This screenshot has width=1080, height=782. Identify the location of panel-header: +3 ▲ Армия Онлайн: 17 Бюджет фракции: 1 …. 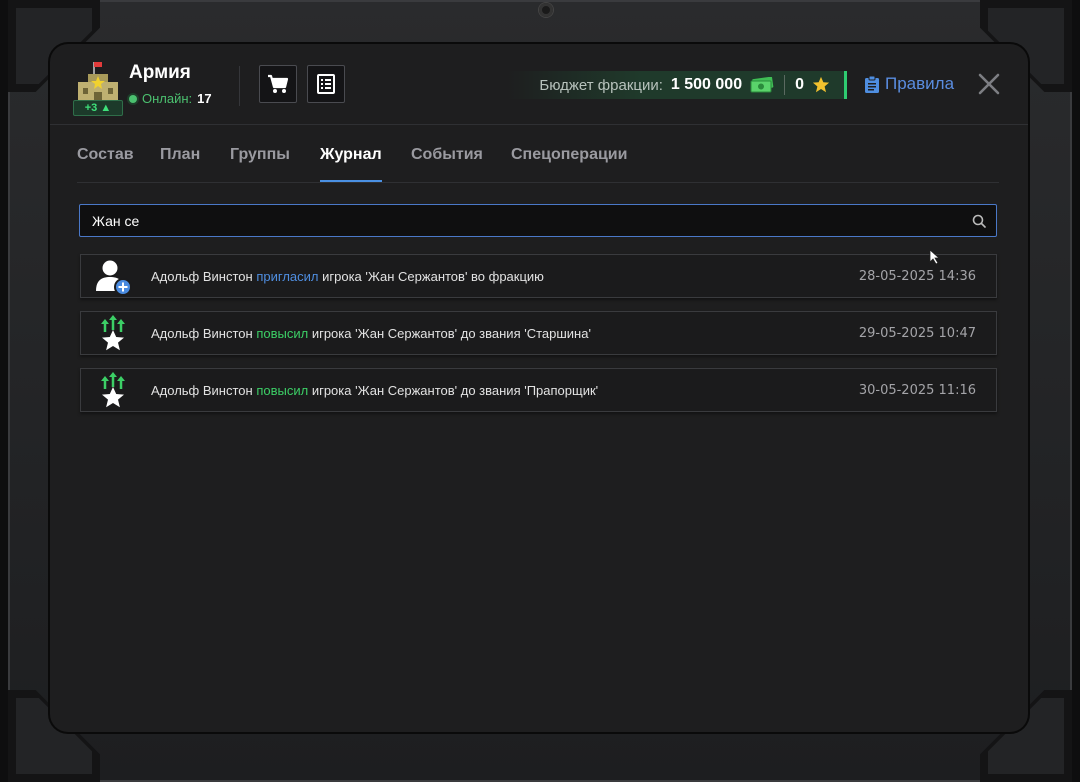
(539, 84).